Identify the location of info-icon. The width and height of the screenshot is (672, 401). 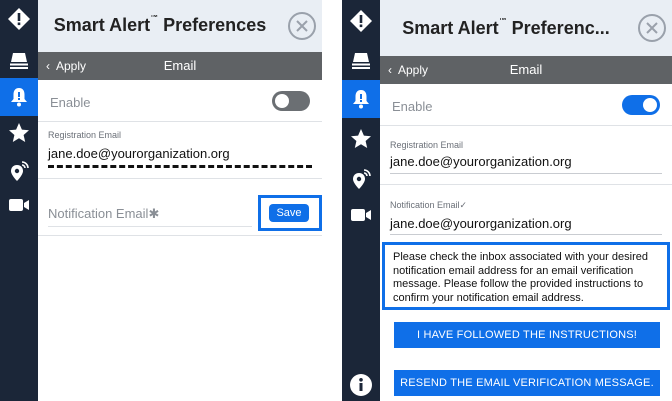
(361, 385).